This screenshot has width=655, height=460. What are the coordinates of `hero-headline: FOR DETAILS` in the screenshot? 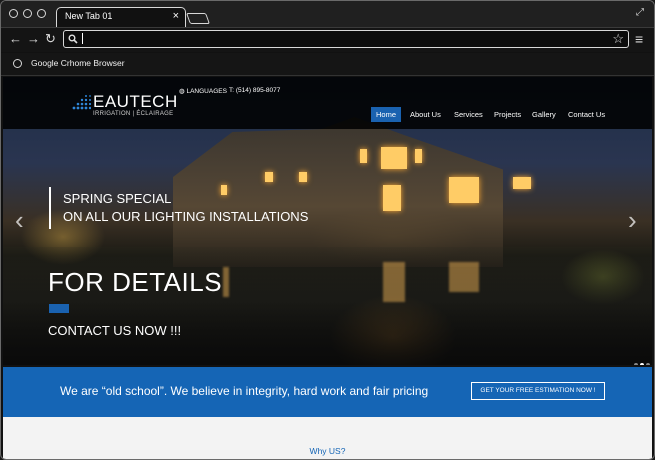 It's located at (135, 282).